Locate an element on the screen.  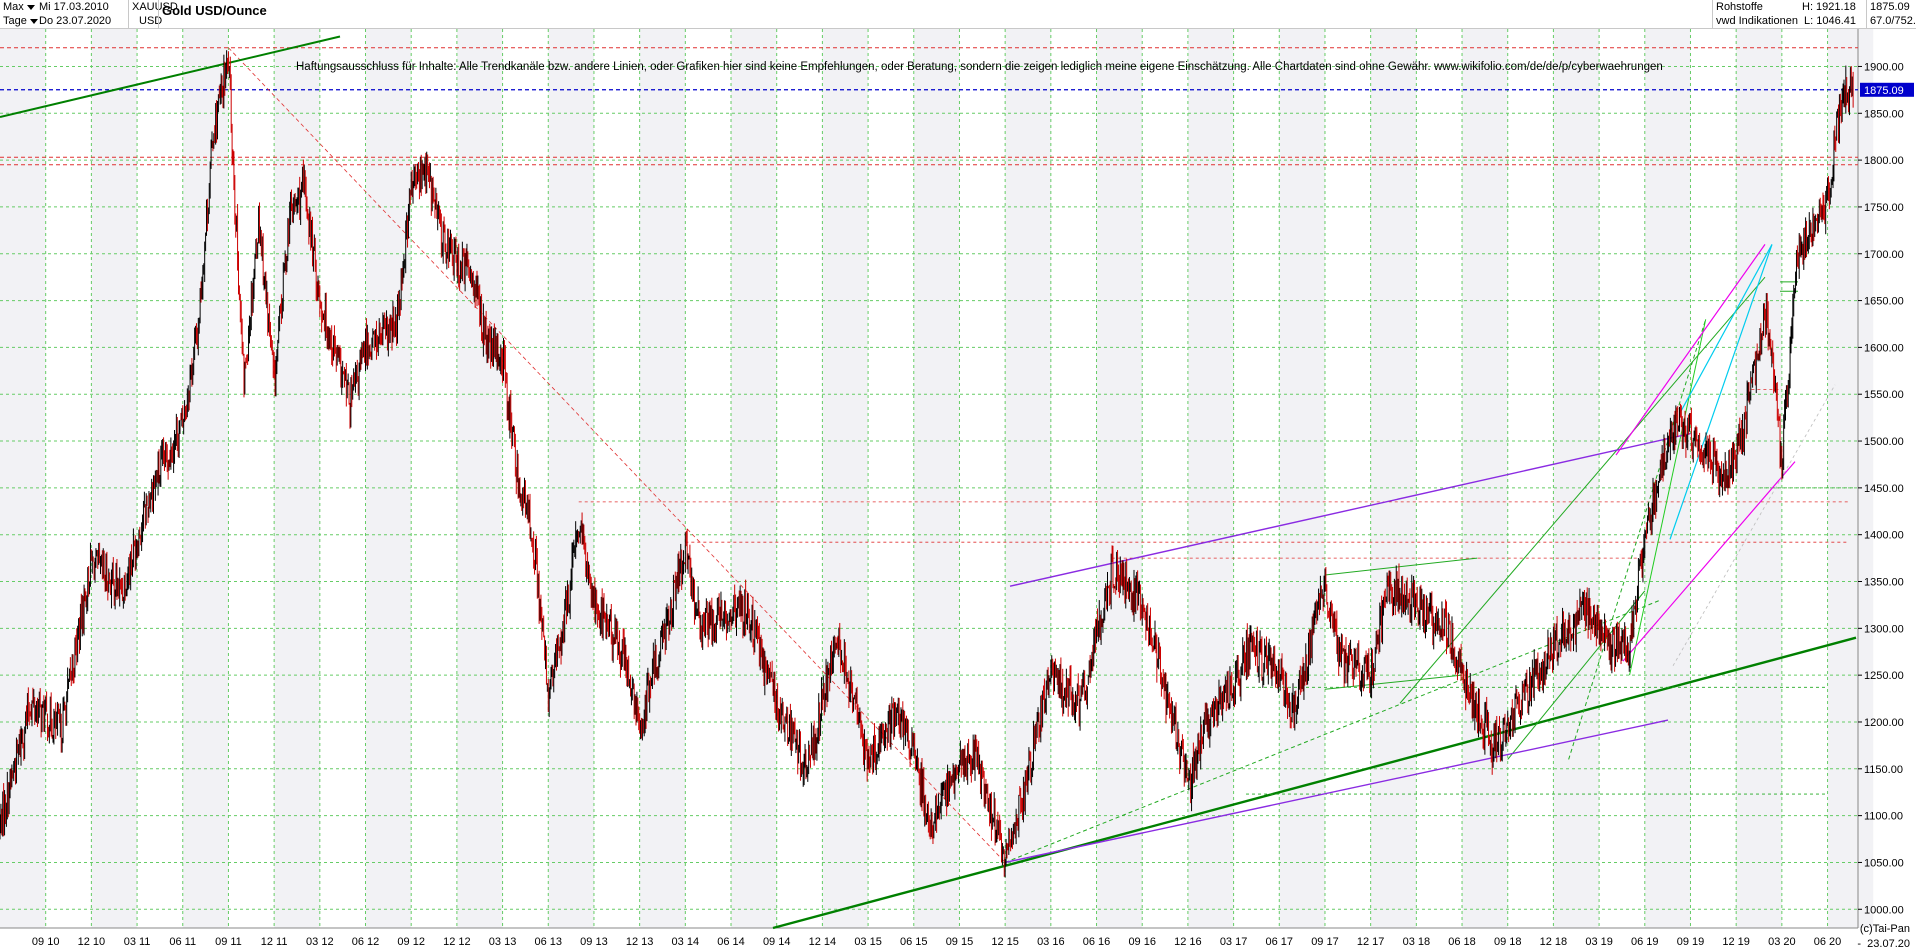
y-tick-label: 1250.00 is located at coordinates (1884, 676).